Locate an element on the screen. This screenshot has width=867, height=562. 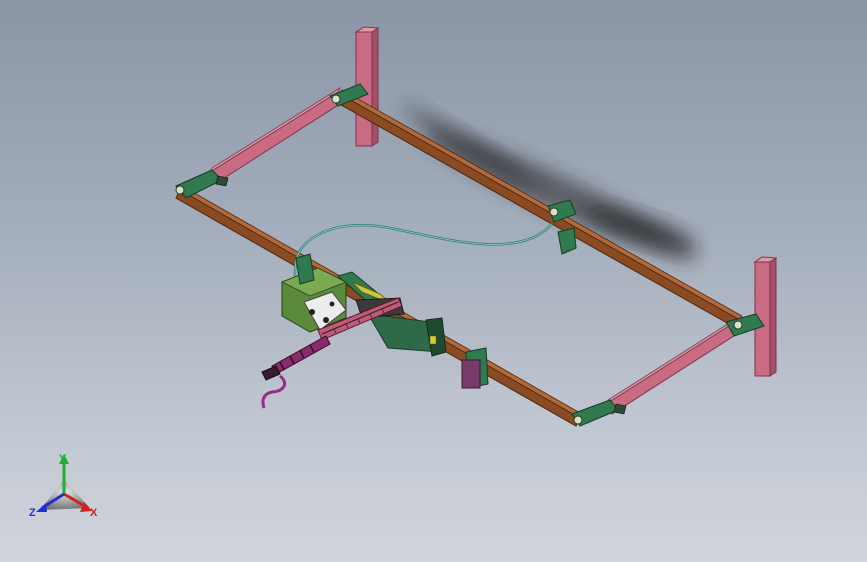
triad-z-label: Z is located at coordinates (32, 513).